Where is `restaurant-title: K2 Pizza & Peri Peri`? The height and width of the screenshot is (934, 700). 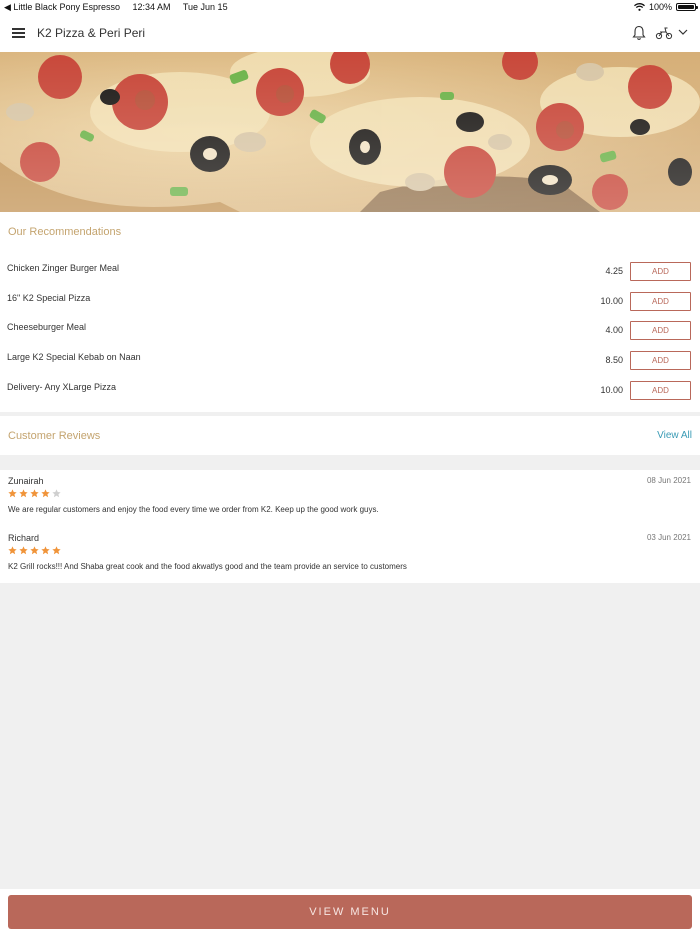
restaurant-title: K2 Pizza & Peri Peri is located at coordinates (91, 33).